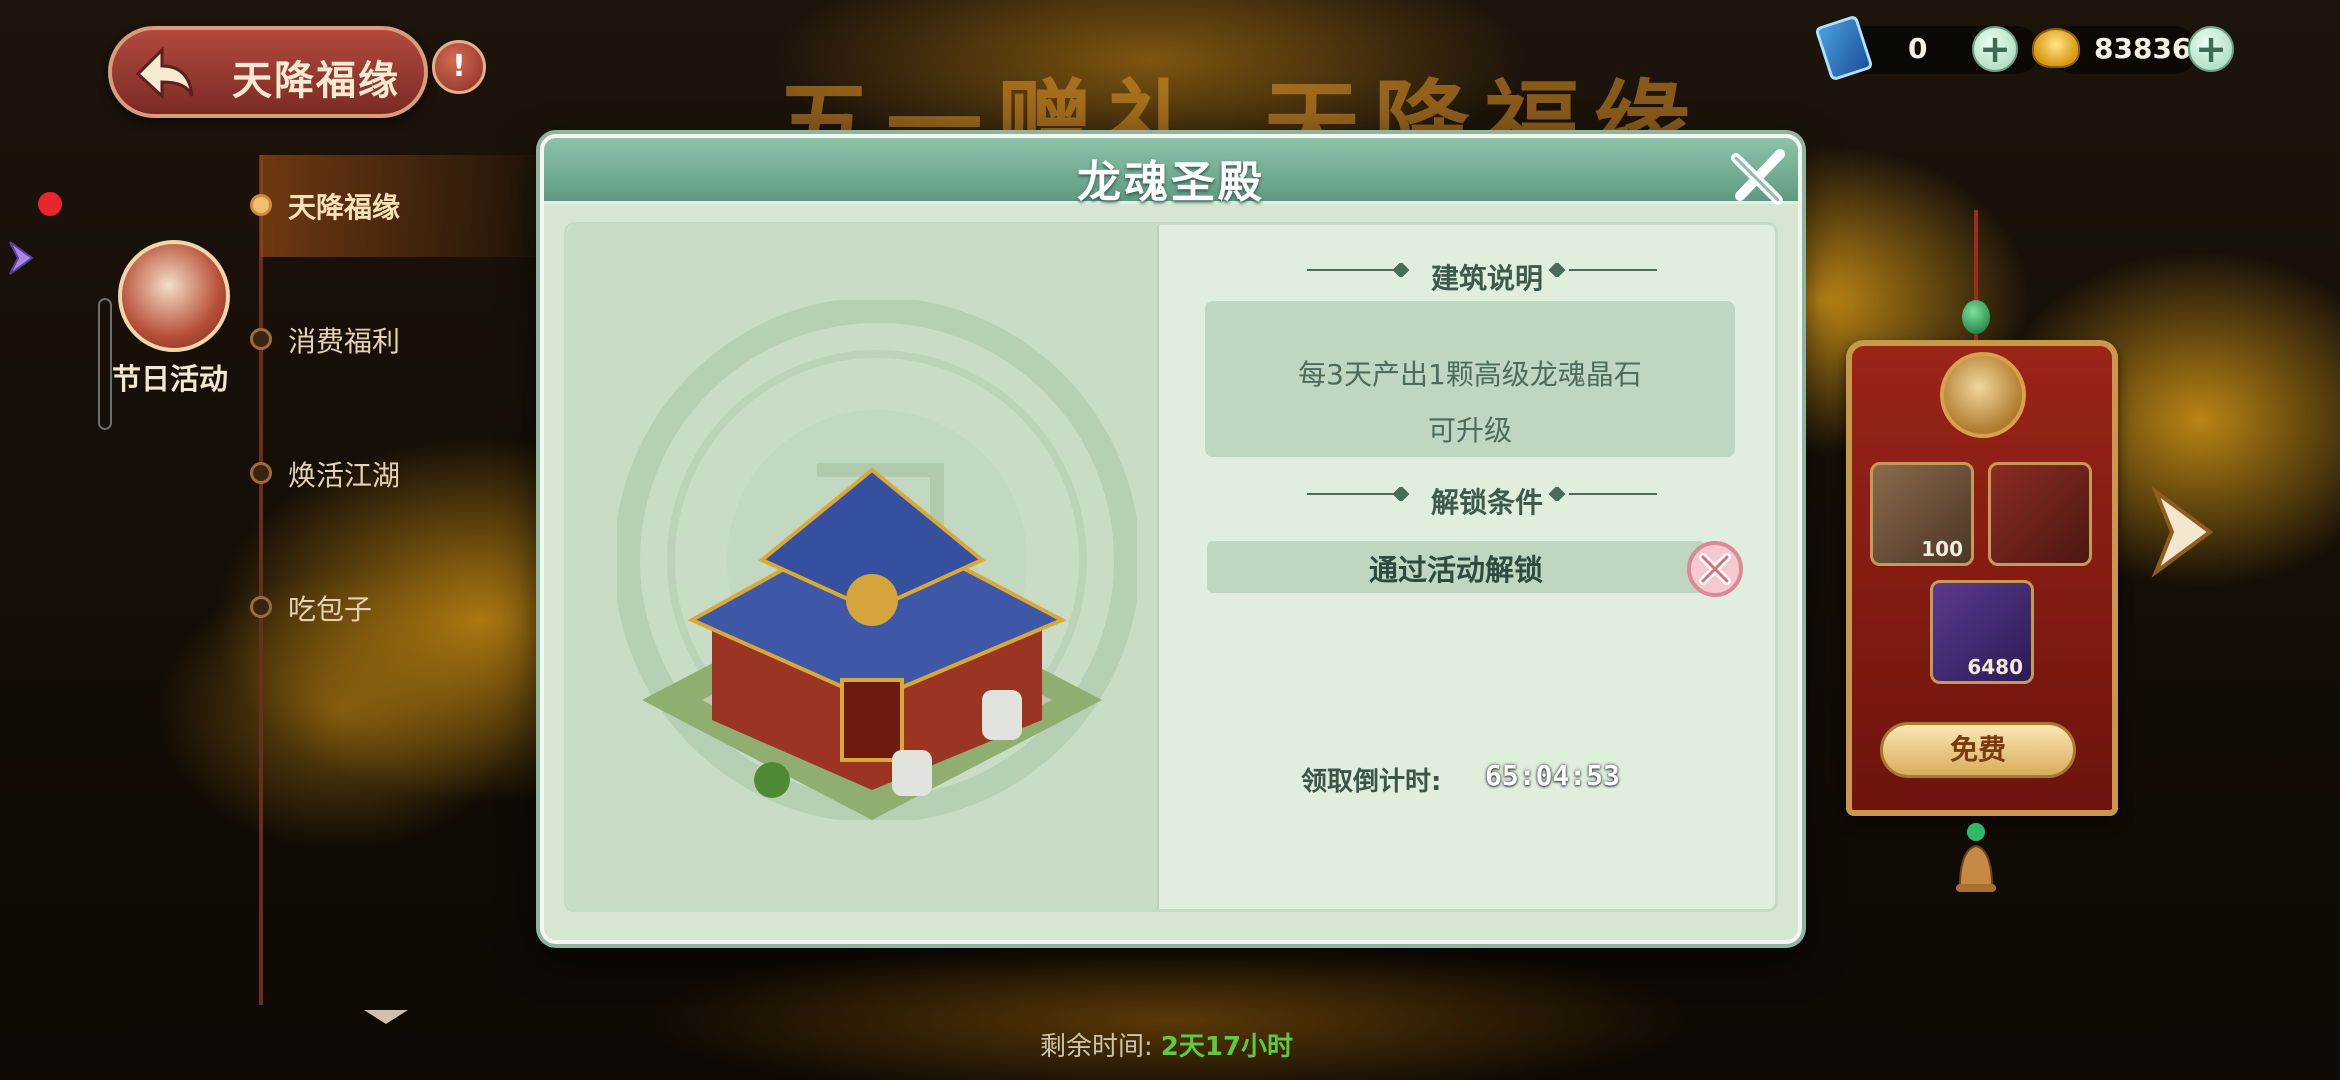 The width and height of the screenshot is (2340, 1080). What do you see at coordinates (2143, 48) in the screenshot?
I see `currency-gold-value: 83836` at bounding box center [2143, 48].